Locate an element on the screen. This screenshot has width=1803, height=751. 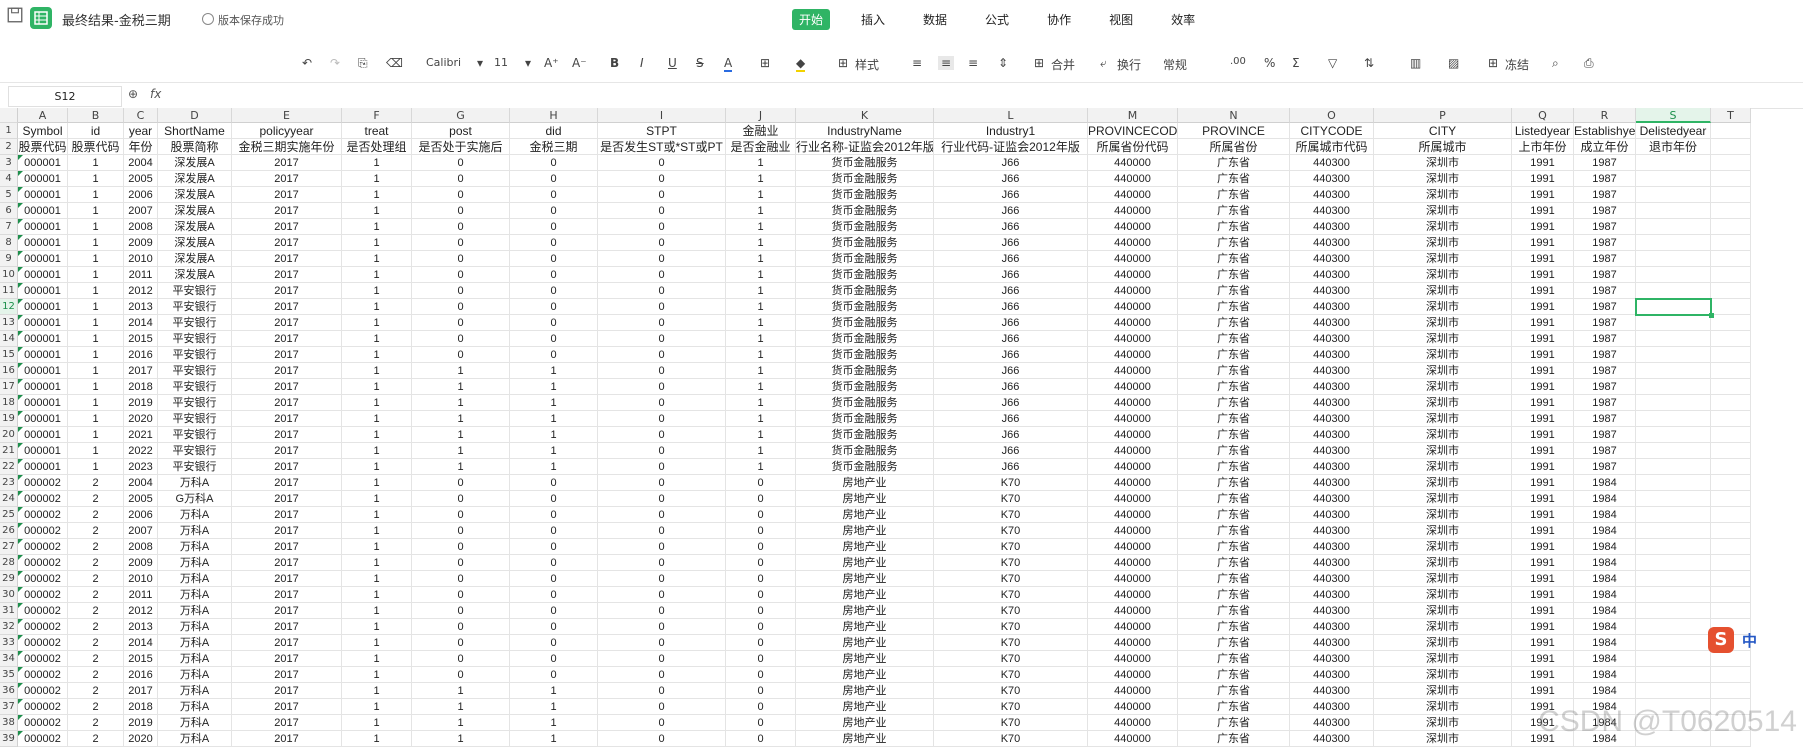
table-cell: 2008 is located at coordinates (141, 547).